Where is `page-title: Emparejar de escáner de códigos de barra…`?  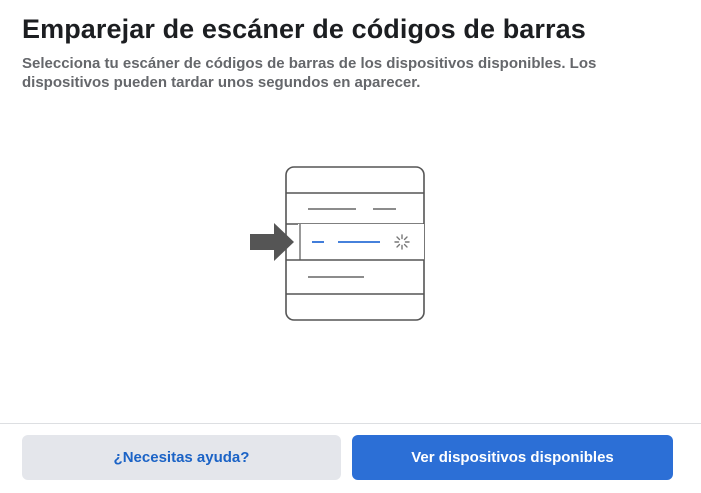 page-title: Emparejar de escáner de códigos de barra… is located at coordinates (304, 29).